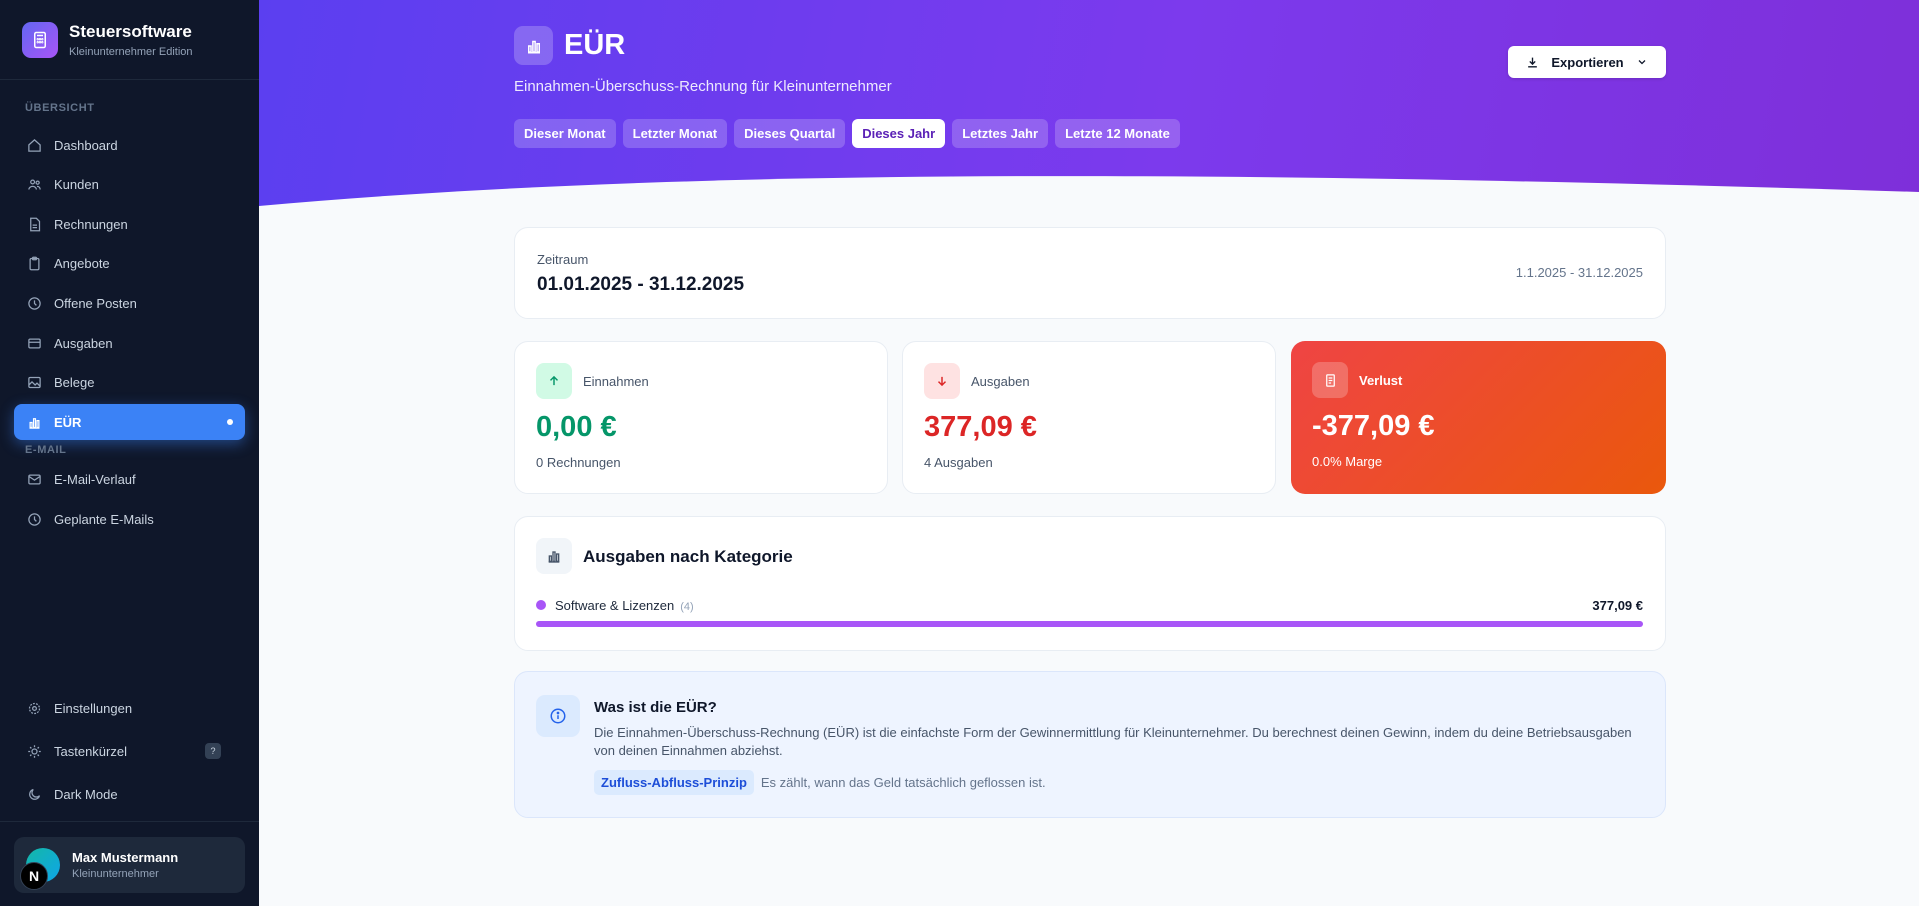 This screenshot has width=1919, height=906. I want to click on category-count: (4), so click(687, 607).